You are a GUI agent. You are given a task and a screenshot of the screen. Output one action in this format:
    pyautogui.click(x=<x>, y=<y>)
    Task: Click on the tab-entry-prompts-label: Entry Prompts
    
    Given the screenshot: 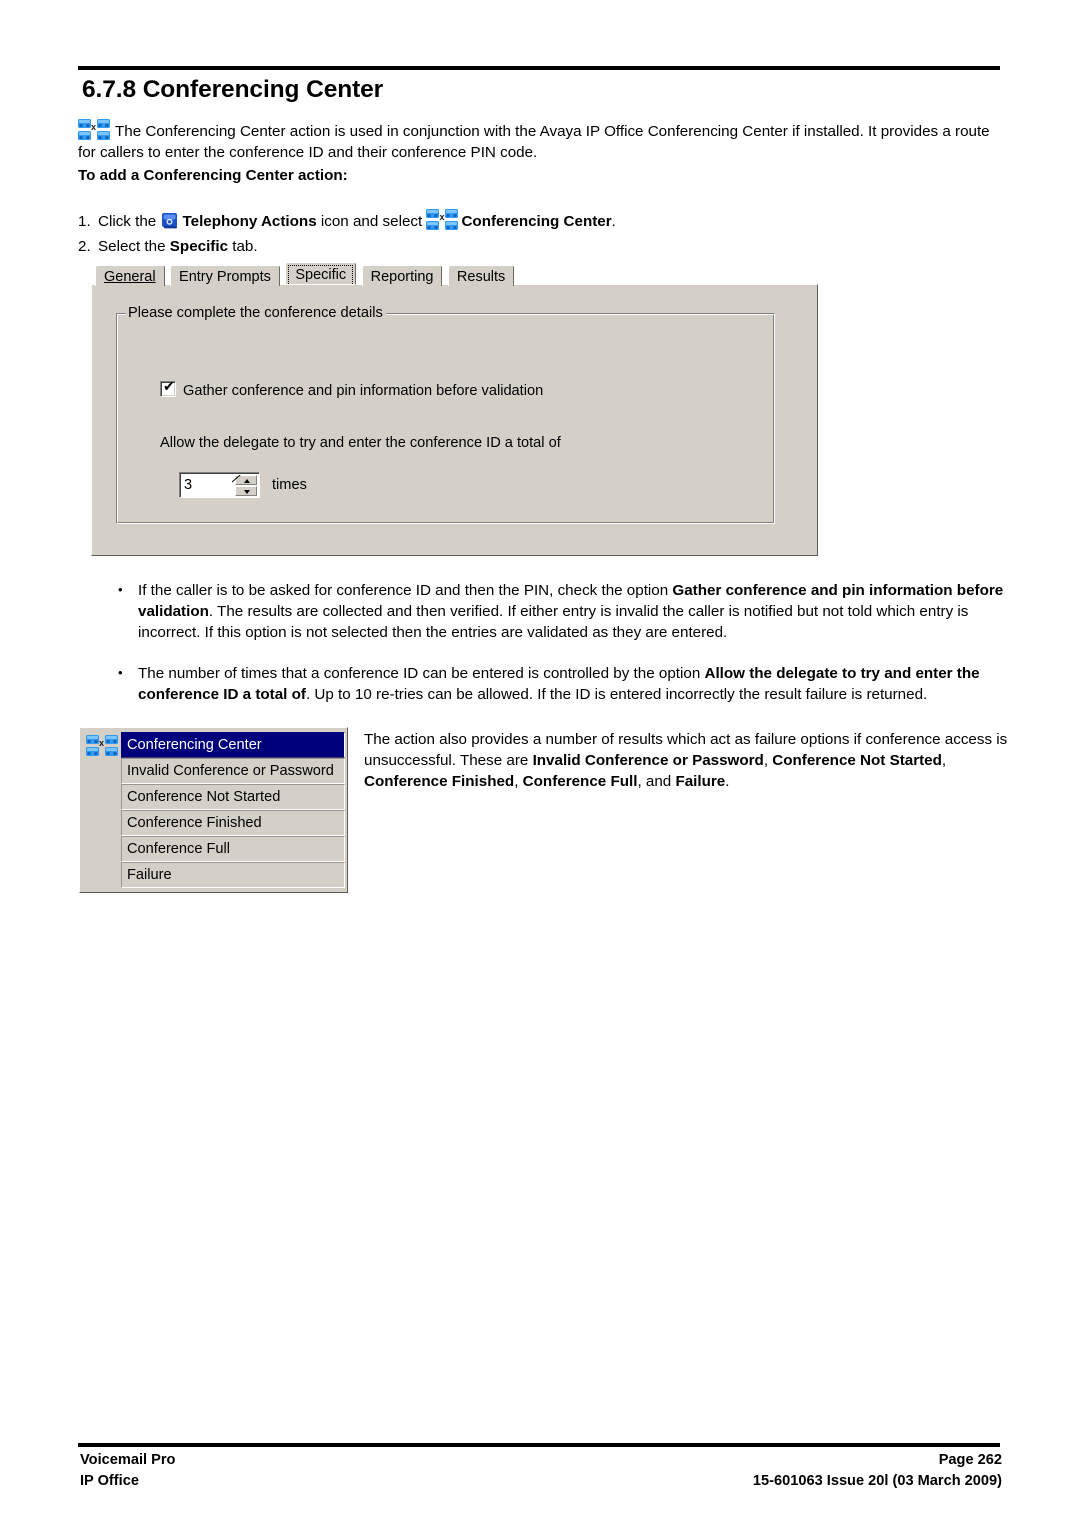 What is the action you would take?
    pyautogui.click(x=225, y=277)
    